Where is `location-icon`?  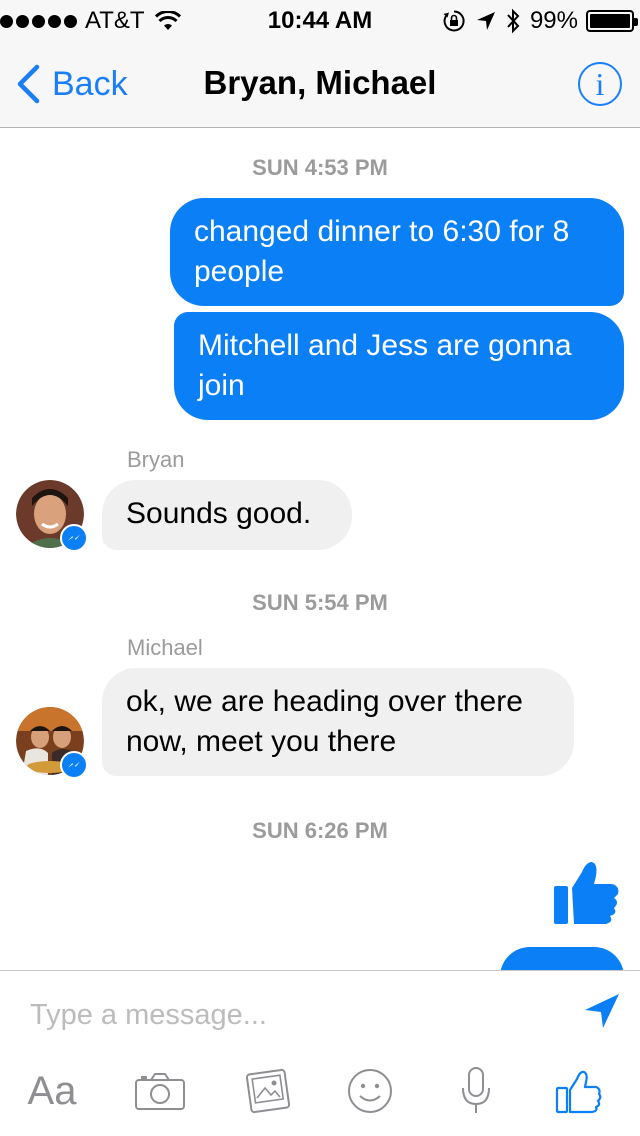
location-icon is located at coordinates (485, 21).